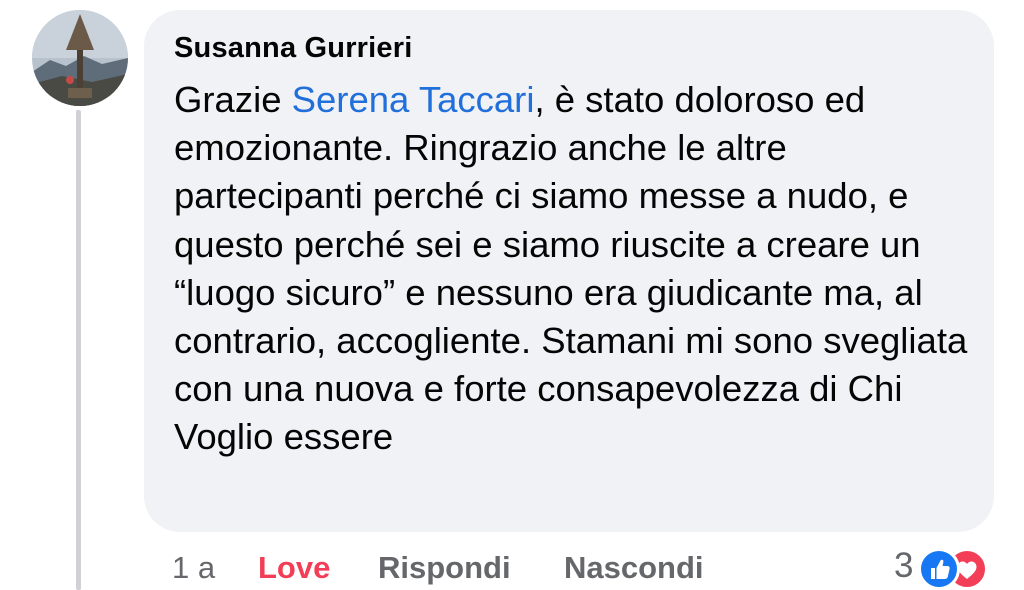 This screenshot has width=1024, height=590. I want to click on hide-button: Nascondi, so click(634, 568).